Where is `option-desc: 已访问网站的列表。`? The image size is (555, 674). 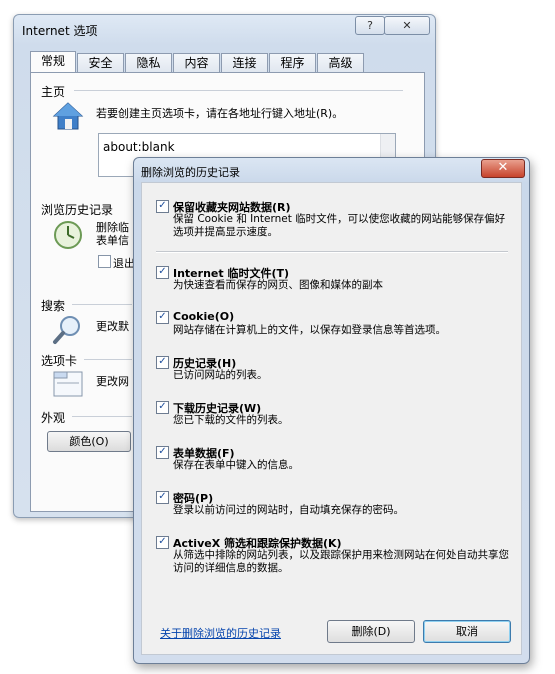 option-desc: 已访问网站的列表。 is located at coordinates (220, 375).